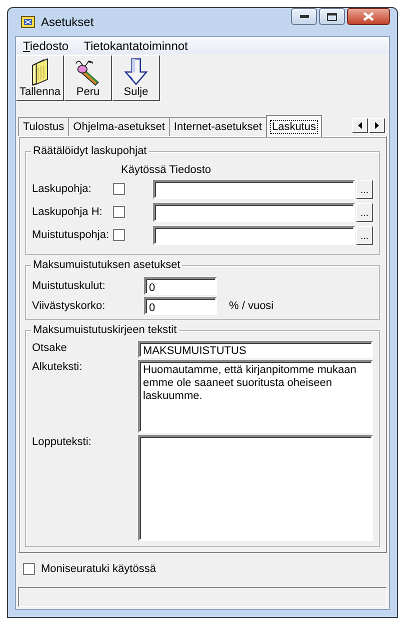 Image resolution: width=401 pixels, height=622 pixels. I want to click on group-title: Maksumuistutuskirjeen tekstit, so click(105, 330).